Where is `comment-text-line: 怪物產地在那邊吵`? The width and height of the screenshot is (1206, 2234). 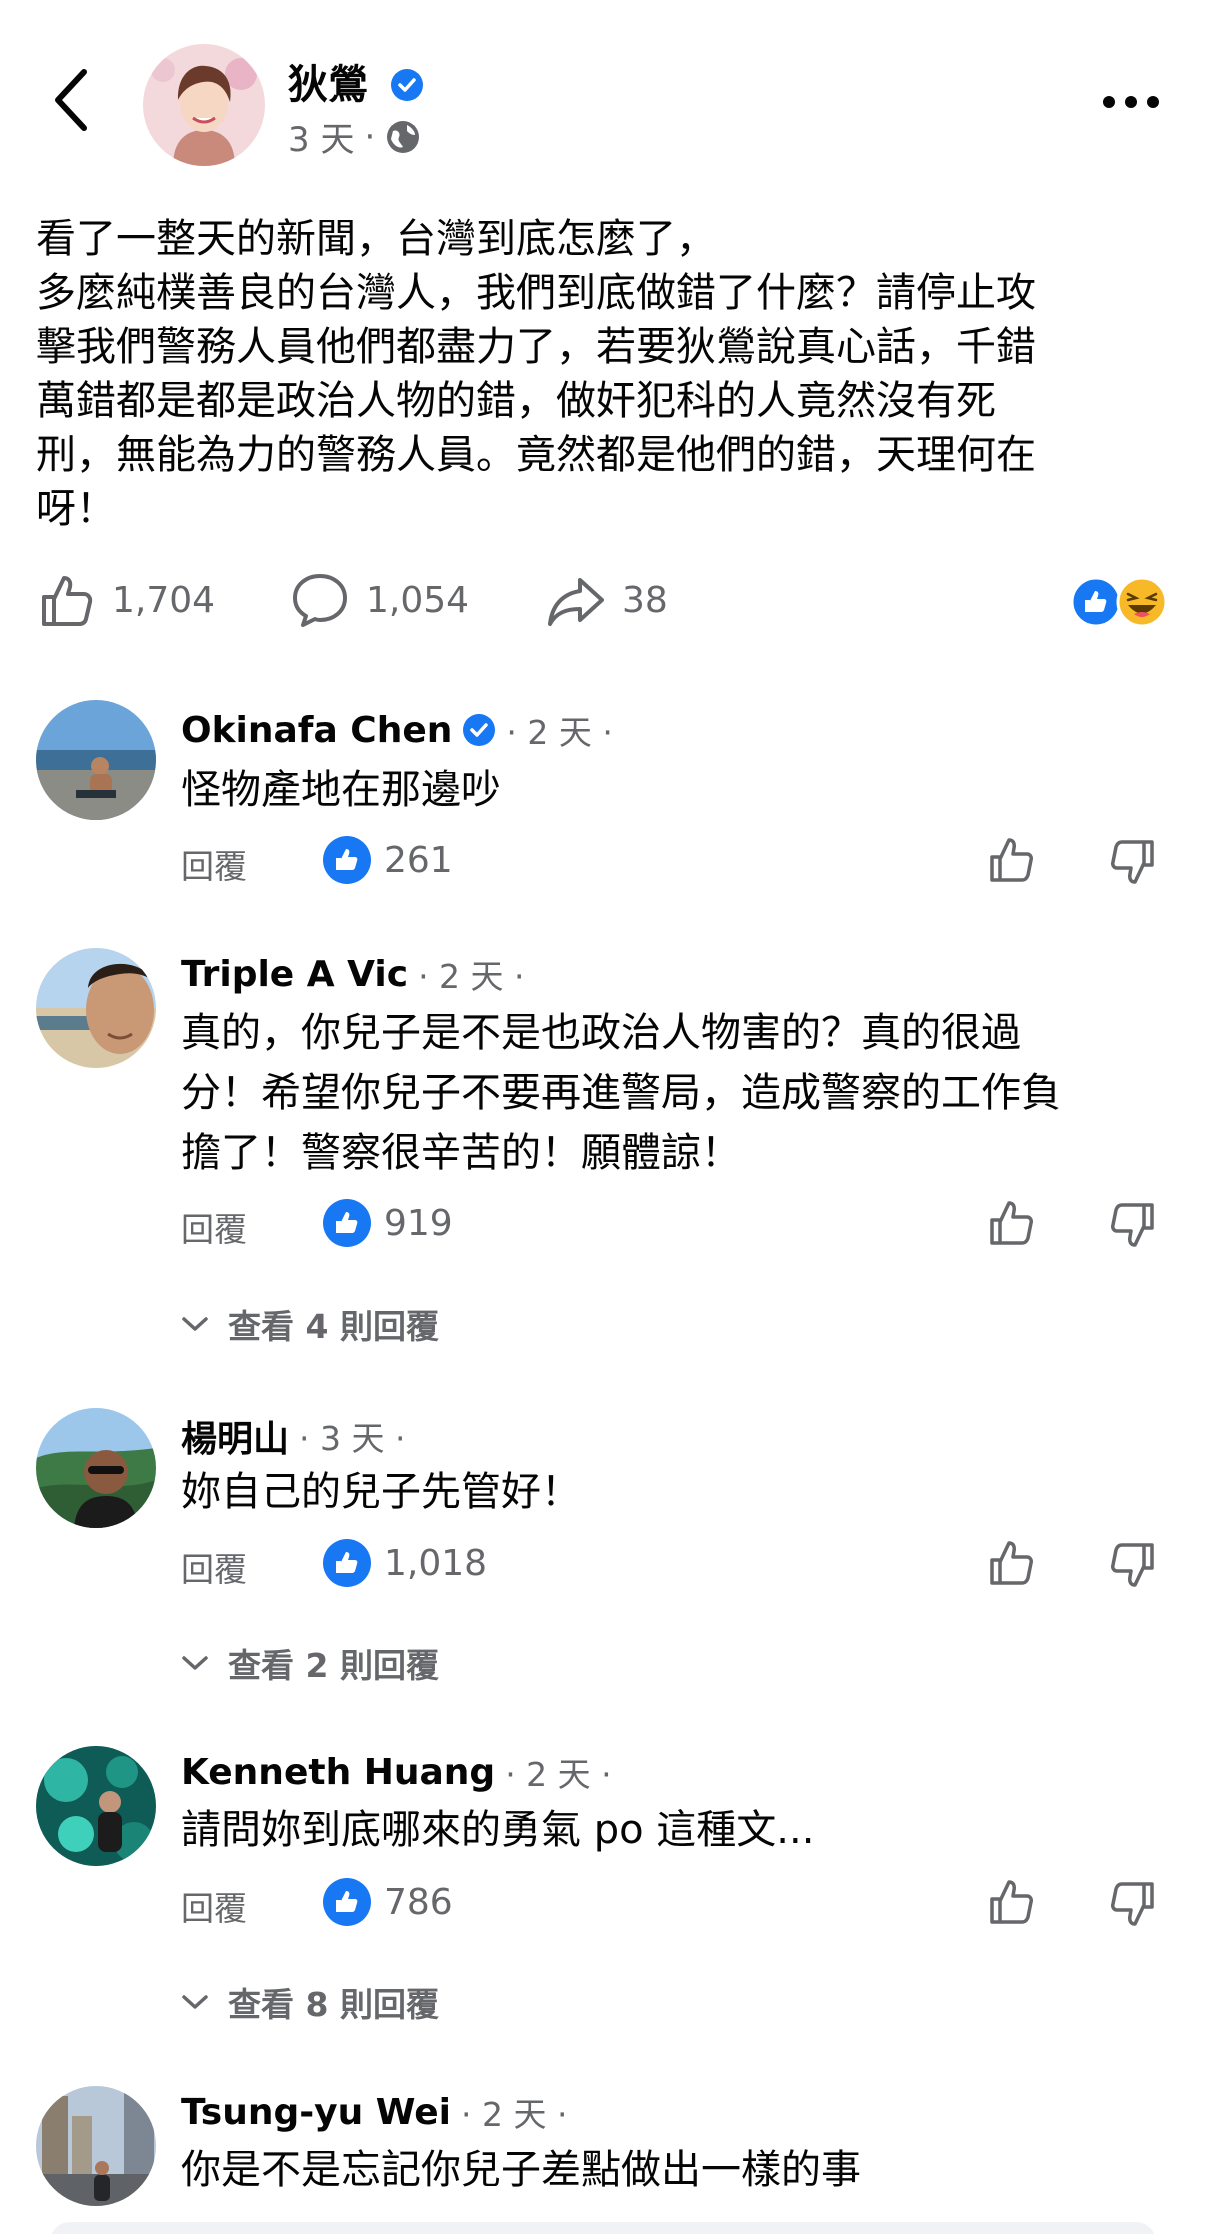
comment-text-line: 怪物產地在那邊吵 is located at coordinates (341, 790).